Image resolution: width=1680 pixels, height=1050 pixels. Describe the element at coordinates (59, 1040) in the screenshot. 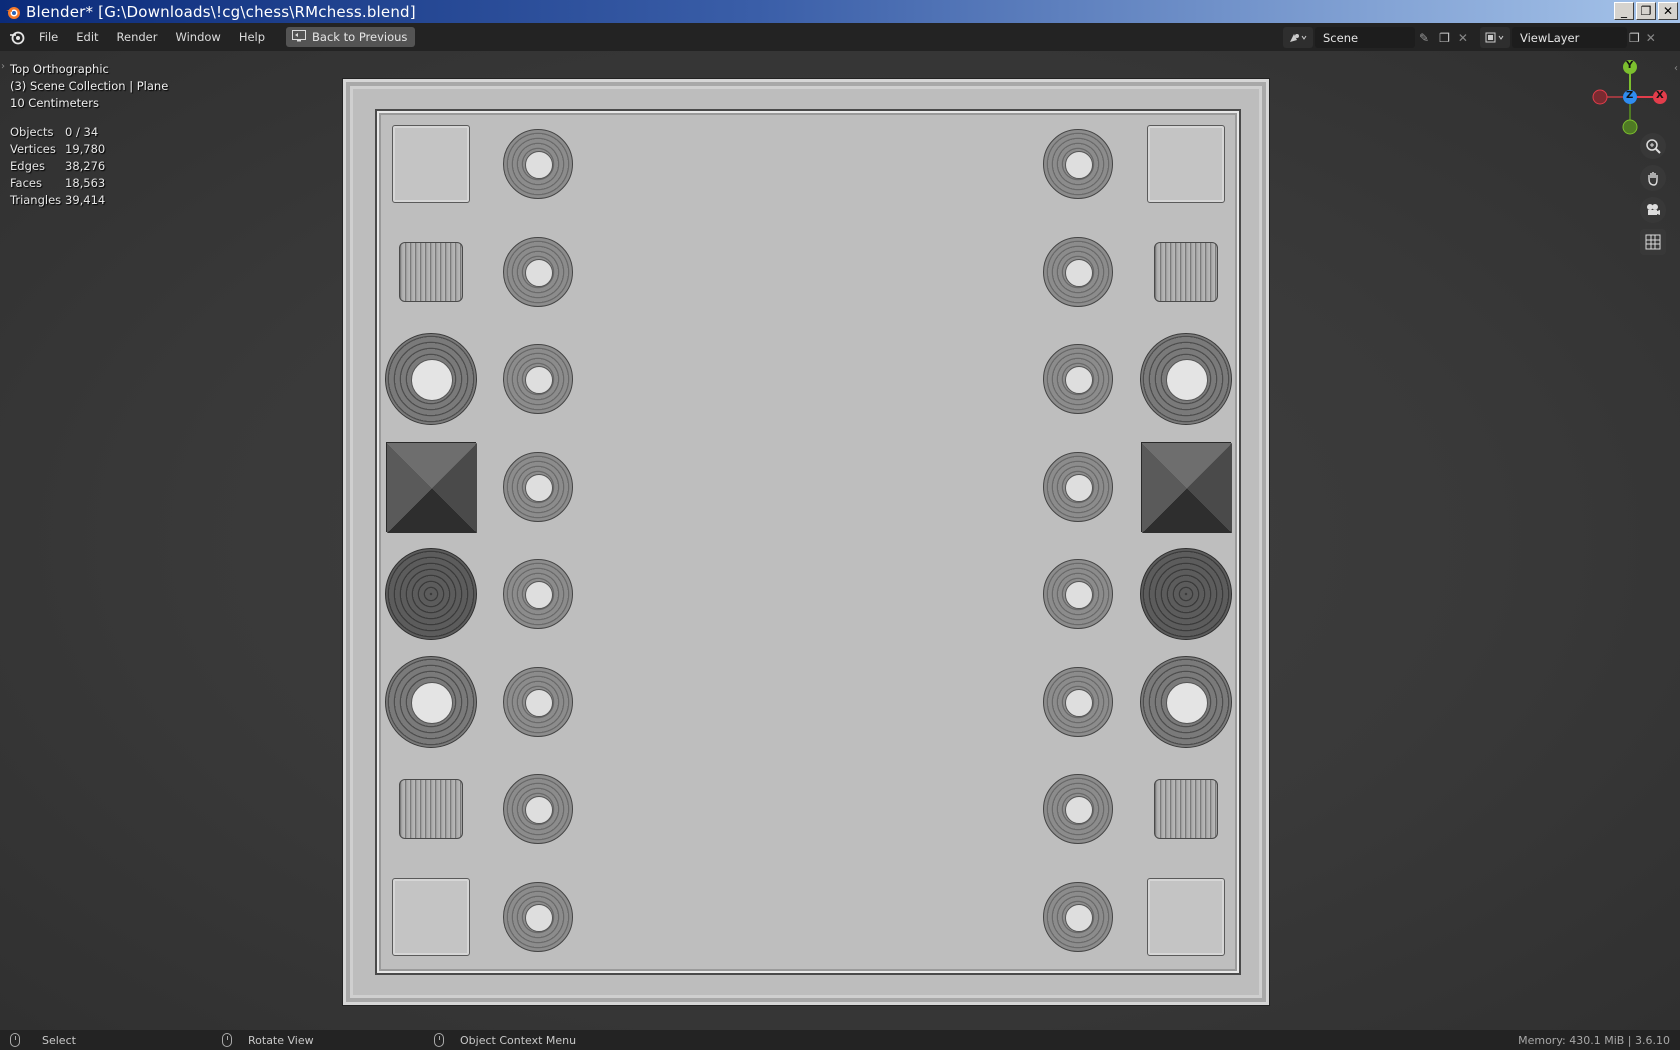

I see `hint-select-label: Select` at that location.